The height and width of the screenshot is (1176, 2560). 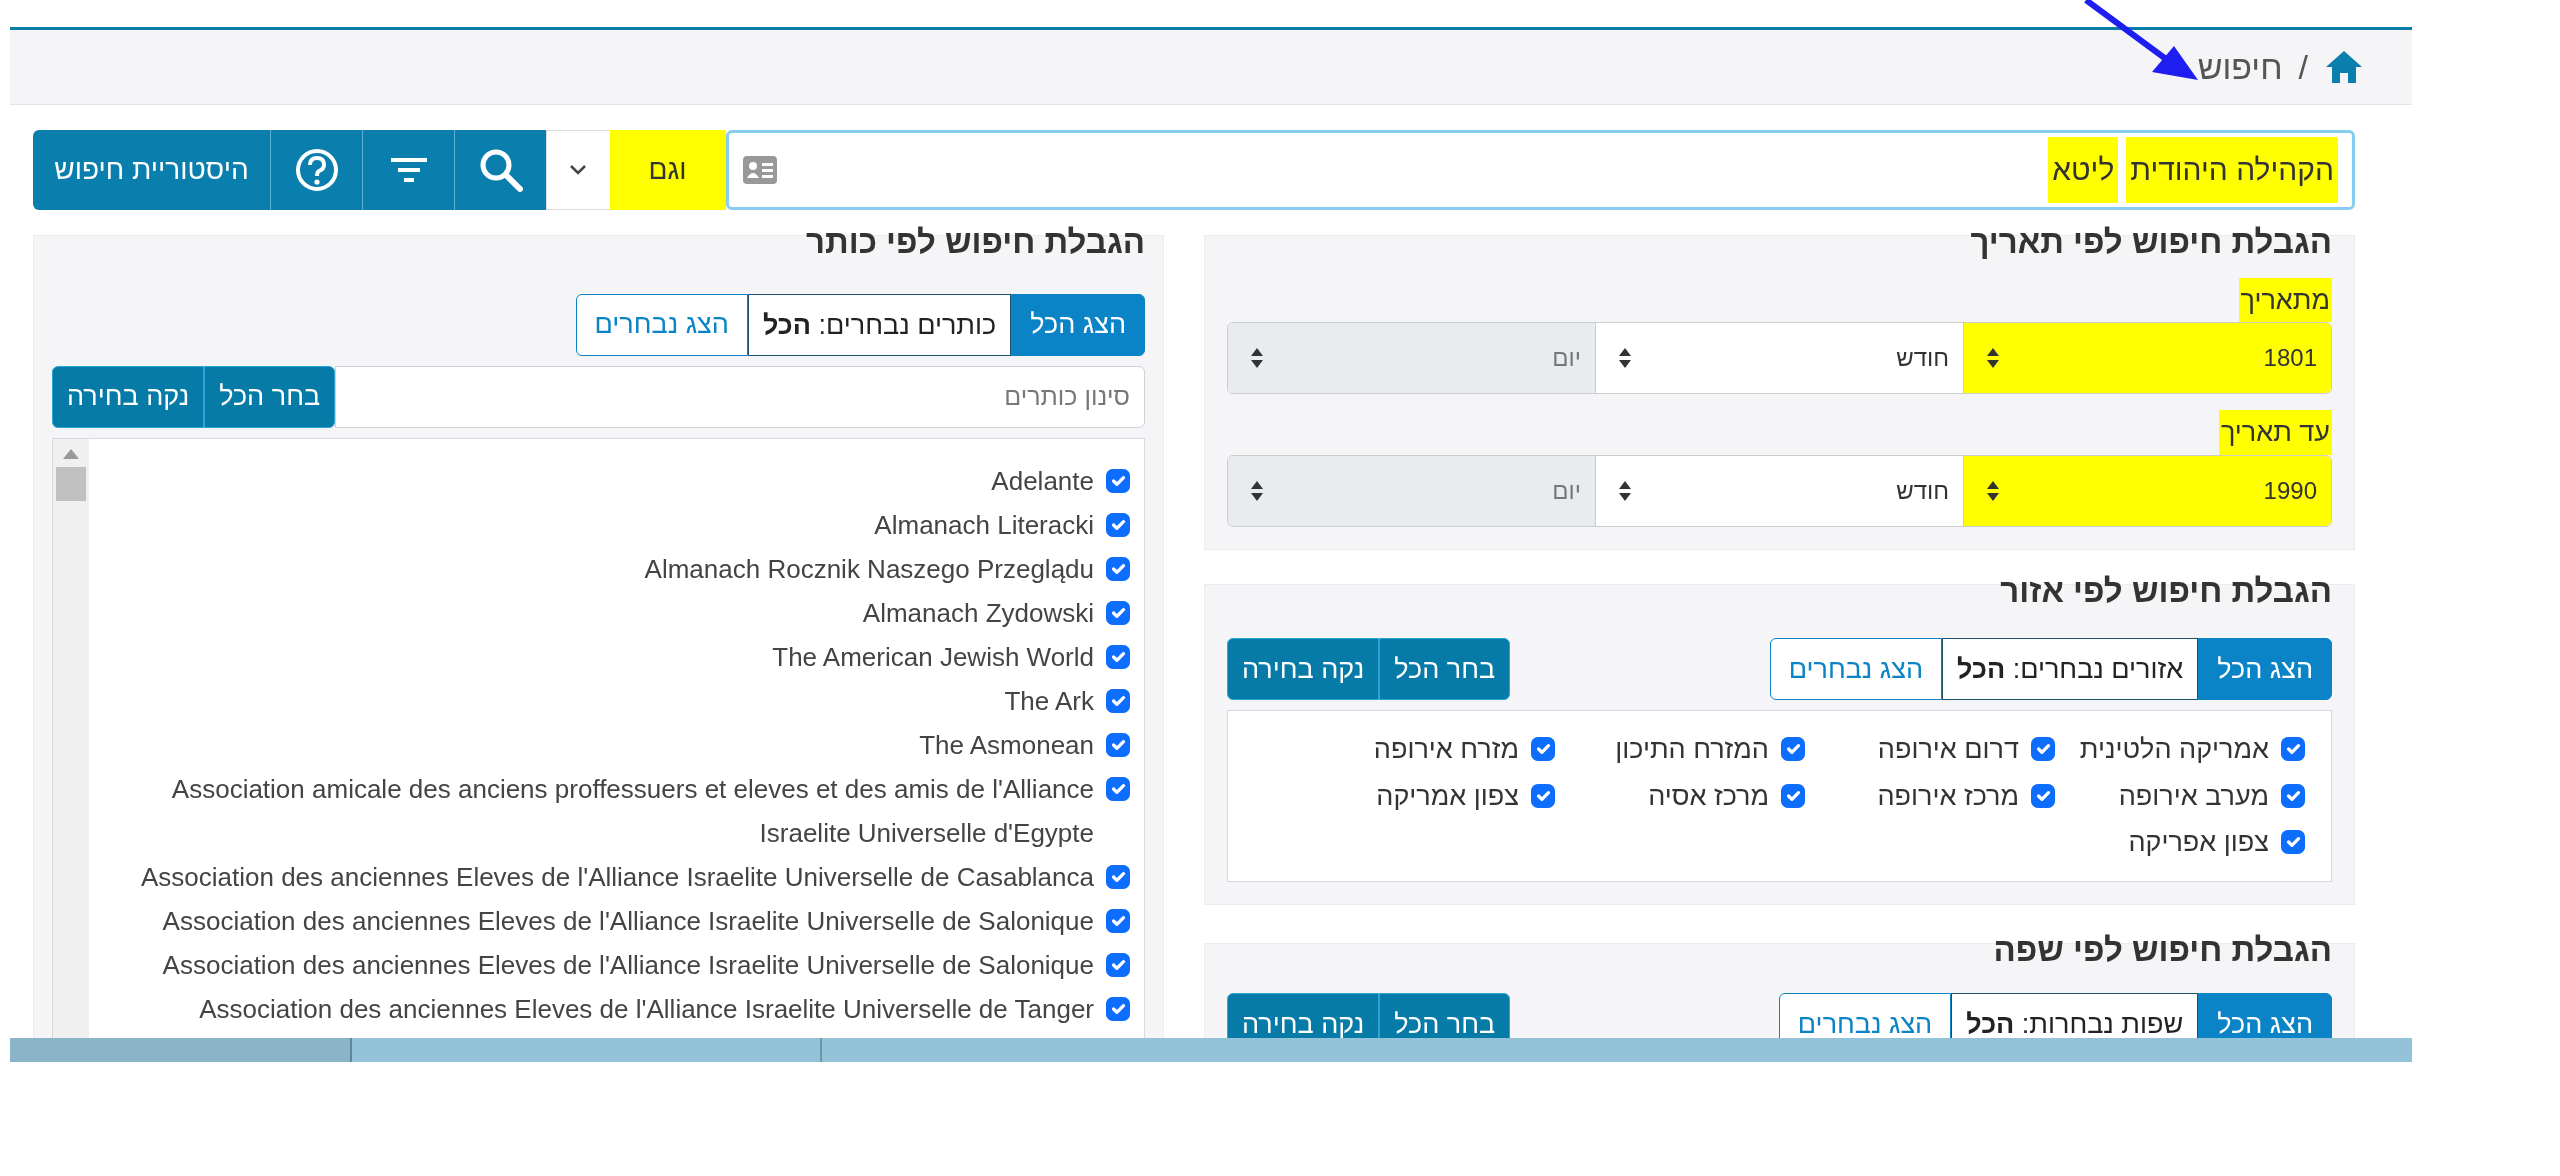 What do you see at coordinates (2150, 242) in the screenshot?
I see `panel-title: הגבלת חיפוש לפי תאריך` at bounding box center [2150, 242].